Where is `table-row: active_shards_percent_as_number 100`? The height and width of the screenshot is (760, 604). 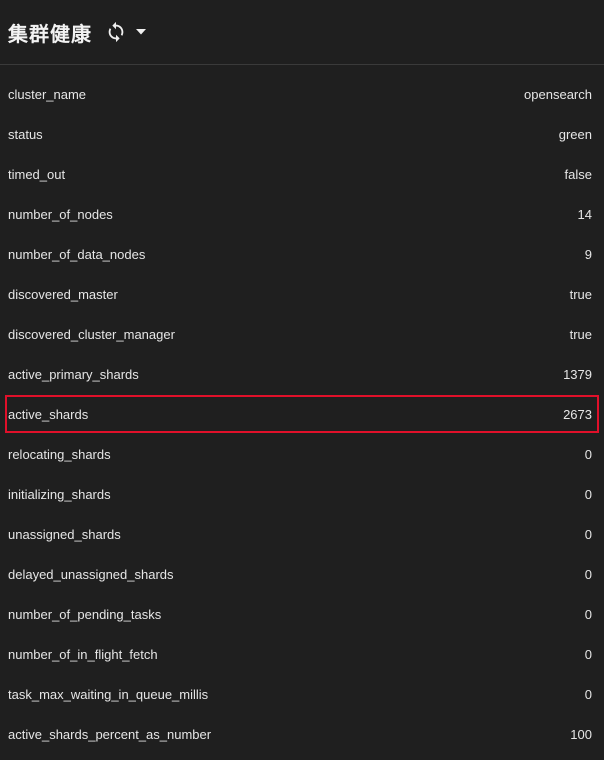
table-row: active_shards_percent_as_number 100 is located at coordinates (302, 734).